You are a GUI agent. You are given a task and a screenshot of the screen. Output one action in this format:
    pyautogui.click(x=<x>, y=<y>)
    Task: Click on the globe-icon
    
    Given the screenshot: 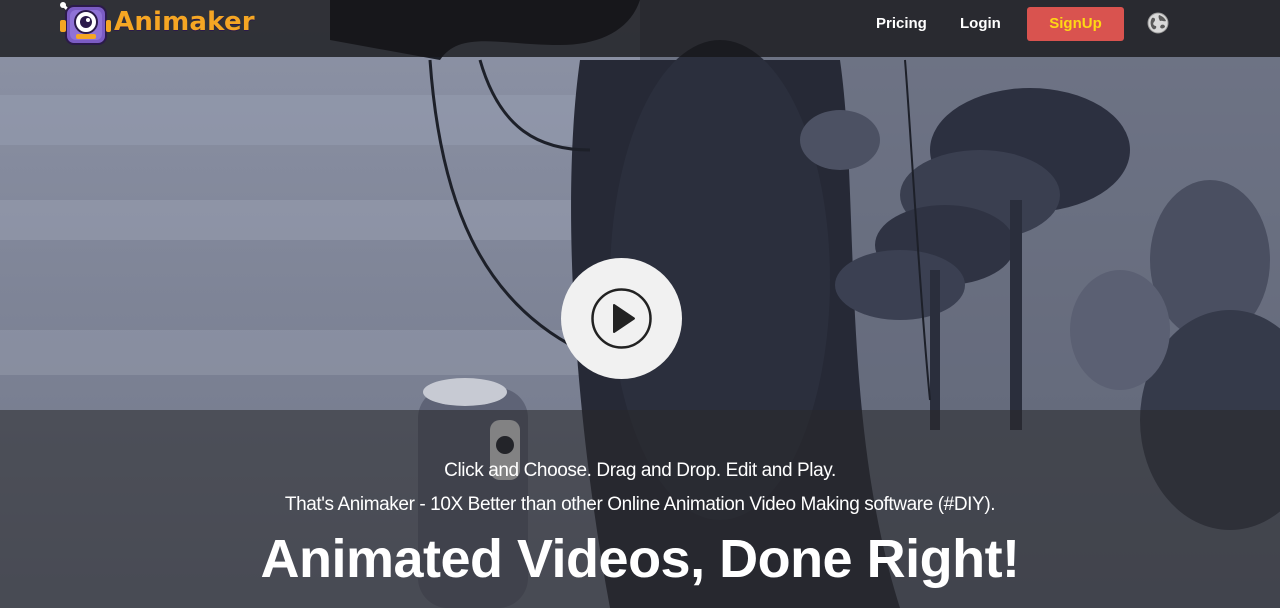 What is the action you would take?
    pyautogui.click(x=1158, y=23)
    